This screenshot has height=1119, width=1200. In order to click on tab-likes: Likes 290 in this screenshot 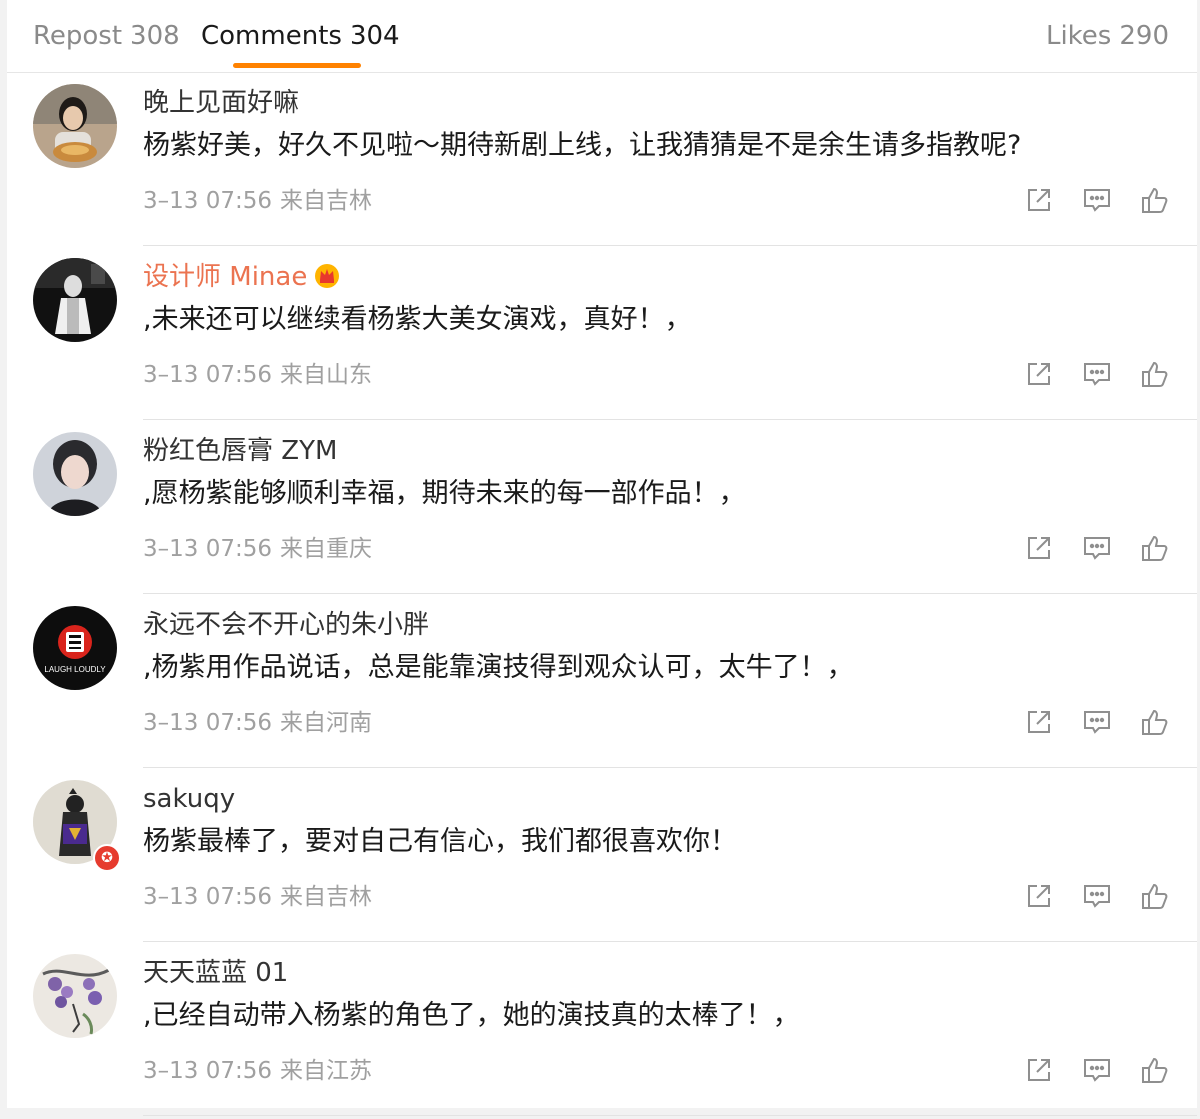, I will do `click(1107, 36)`.